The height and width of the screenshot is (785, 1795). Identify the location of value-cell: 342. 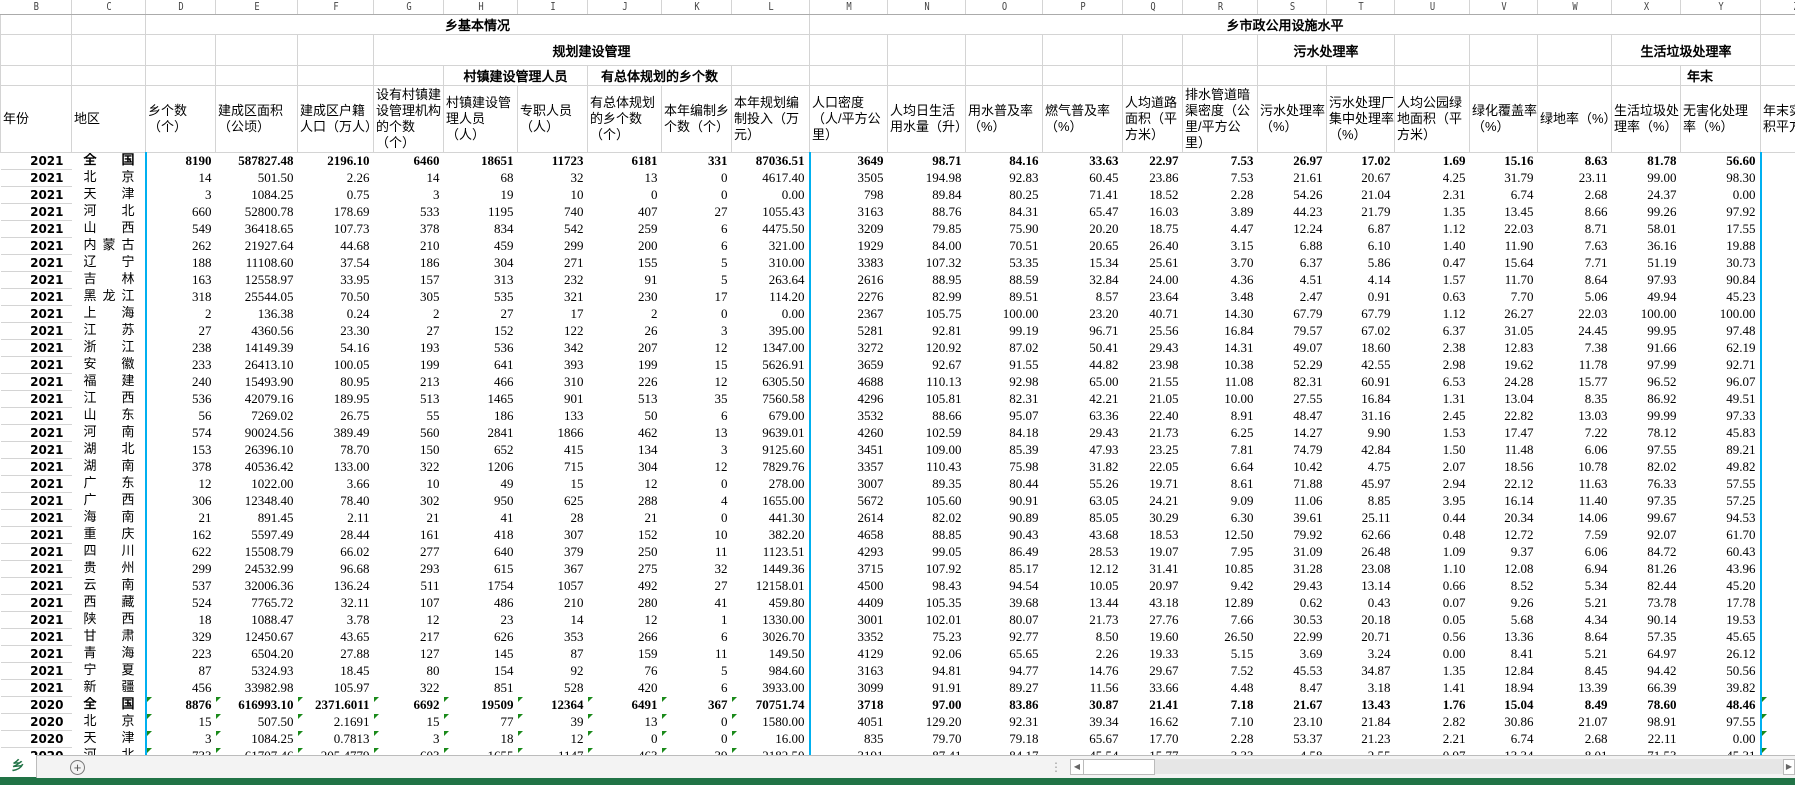
(553, 348).